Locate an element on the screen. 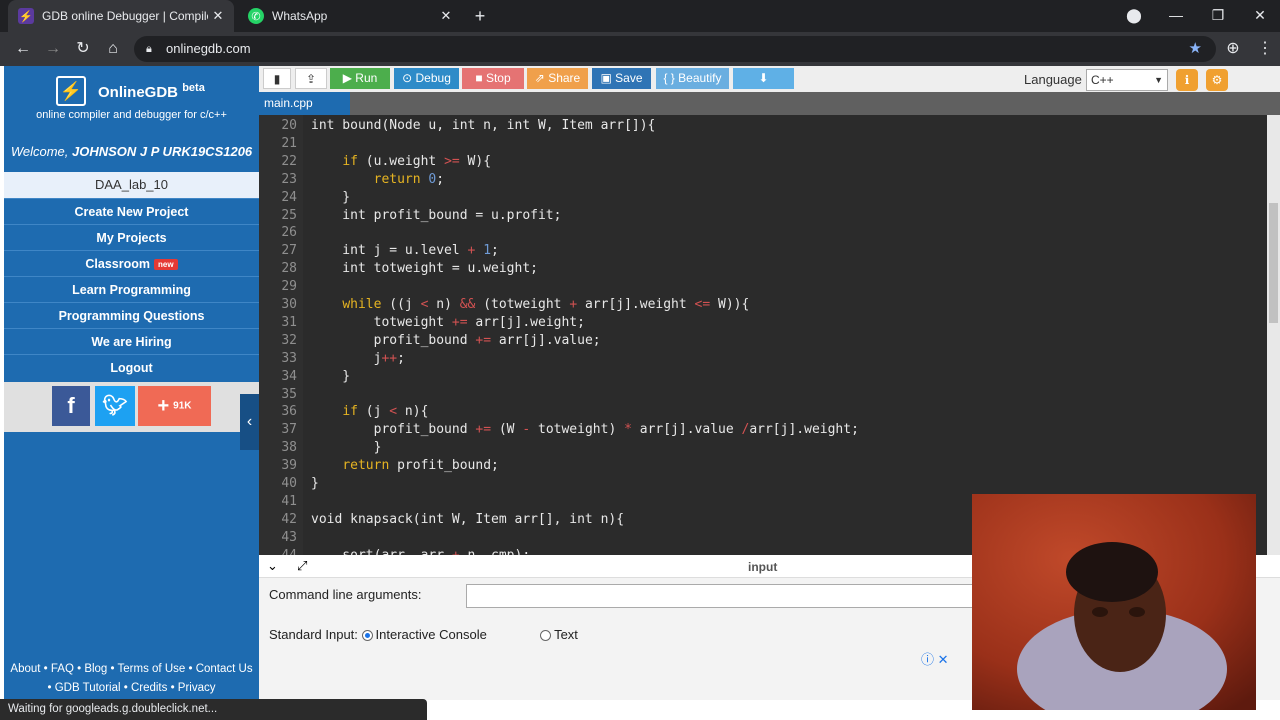 The image size is (1280, 720). code-text: if (u.weight >= W){ is located at coordinates (417, 161).